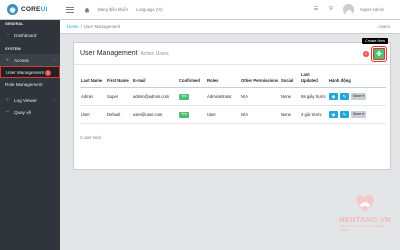 The width and height of the screenshot is (400, 250). I want to click on watermark-text: NENTANG.VN, so click(365, 219).